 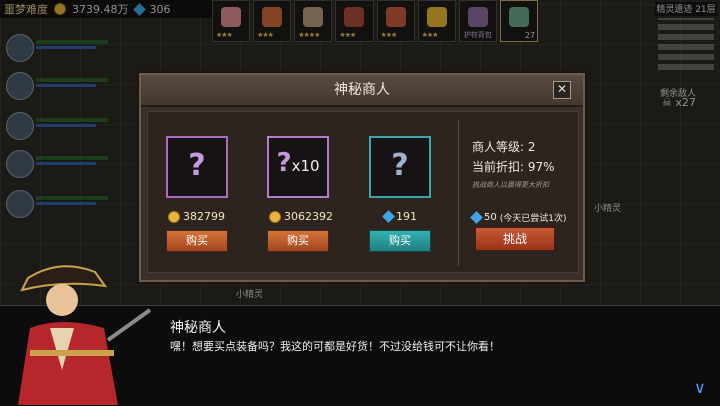 I want to click on discount-value: 97%, so click(x=541, y=167).